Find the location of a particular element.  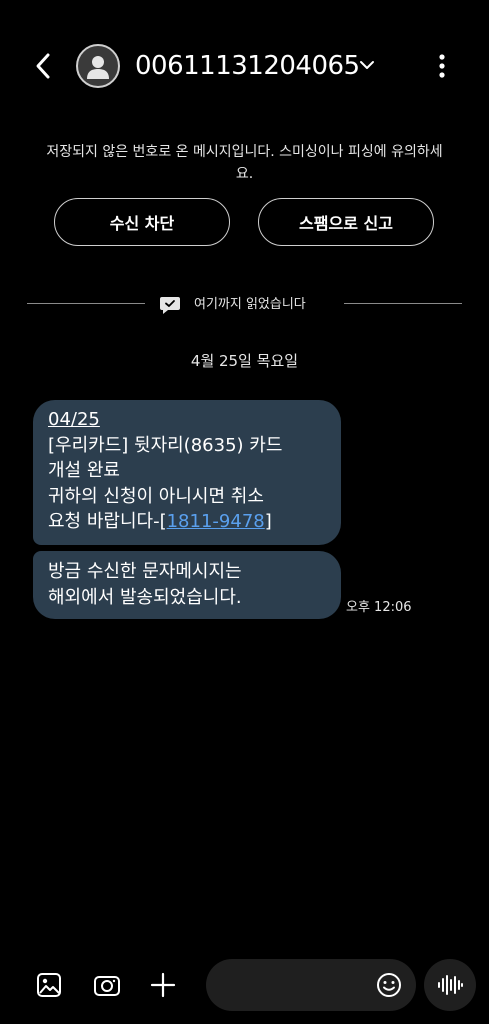

emoji-icon is located at coordinates (389, 985).